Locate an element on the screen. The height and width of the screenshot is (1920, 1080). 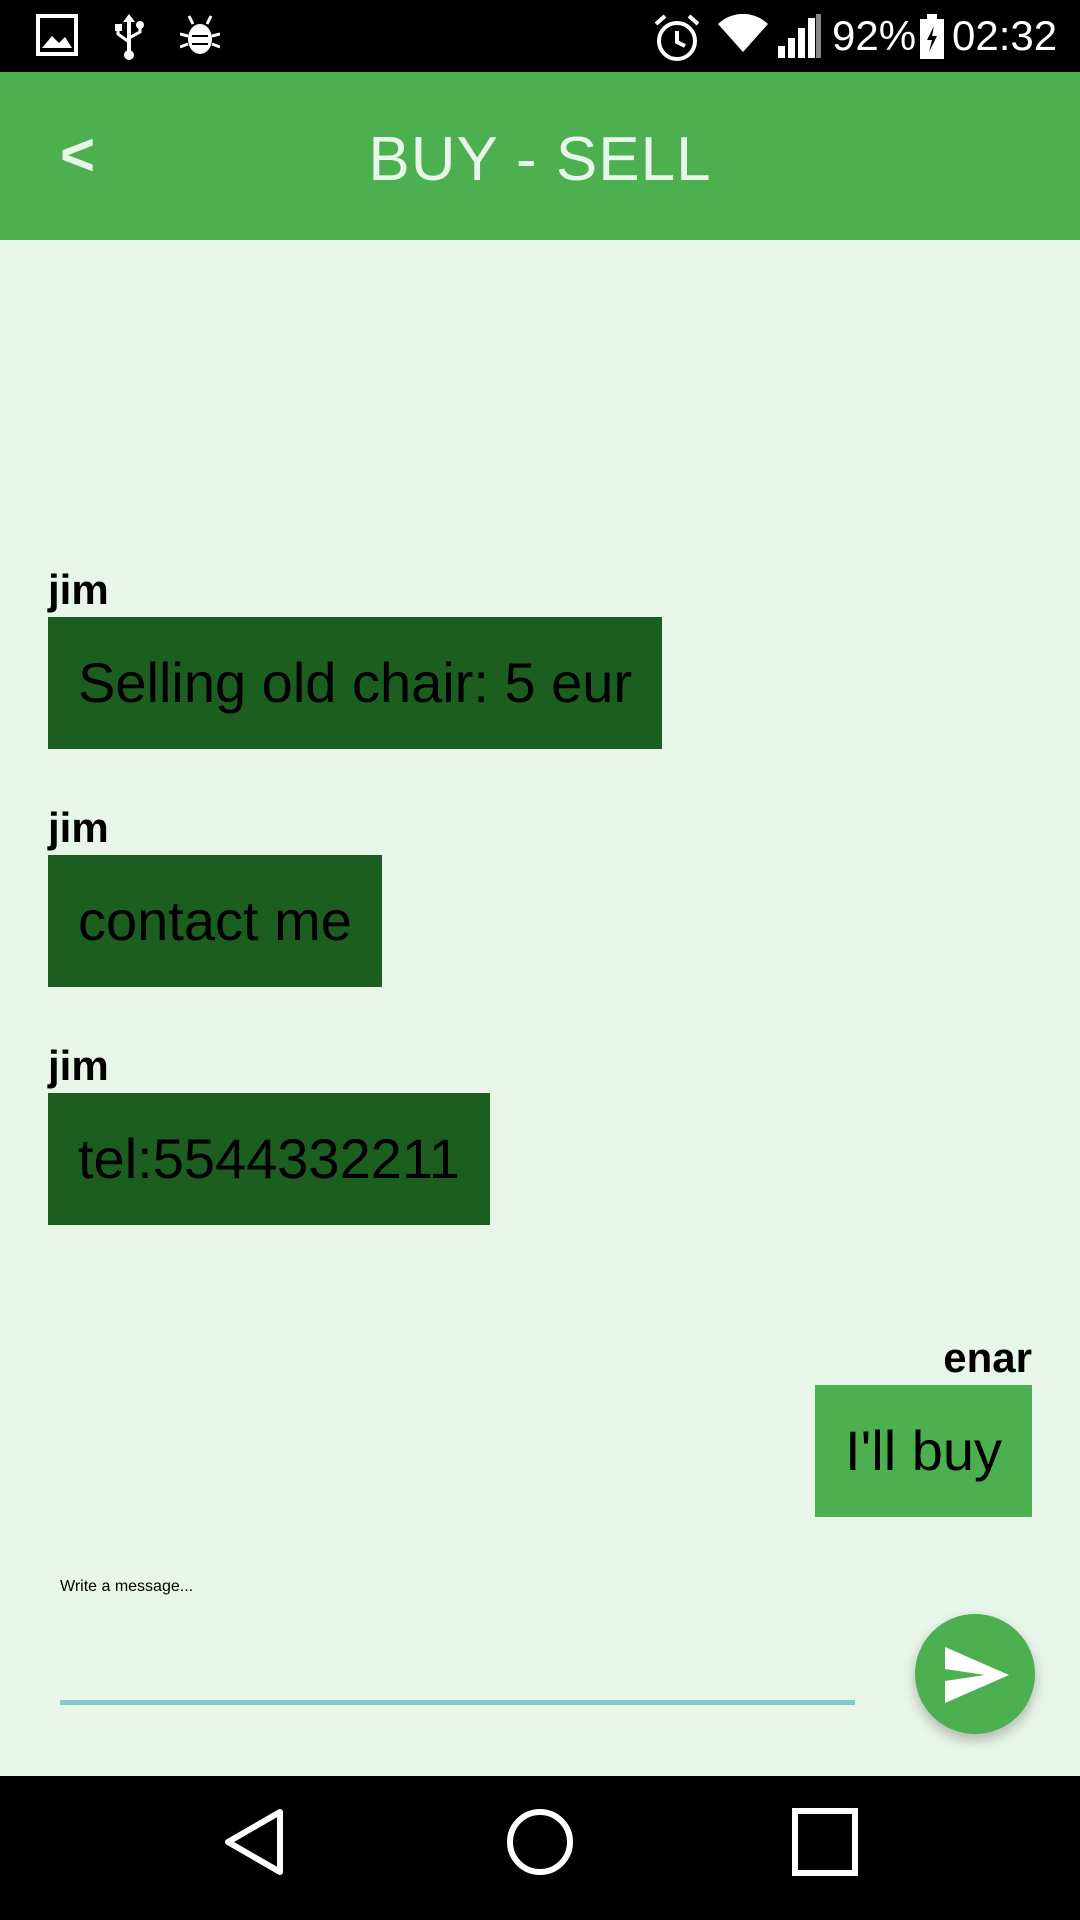
status-bar: 92% 02:32 is located at coordinates (540, 36).